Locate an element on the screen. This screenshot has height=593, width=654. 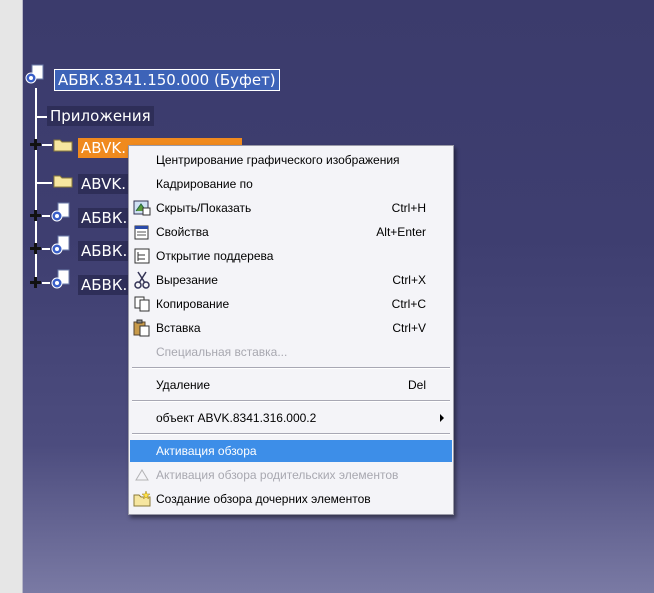
hide-show-icon is located at coordinates (142, 208).